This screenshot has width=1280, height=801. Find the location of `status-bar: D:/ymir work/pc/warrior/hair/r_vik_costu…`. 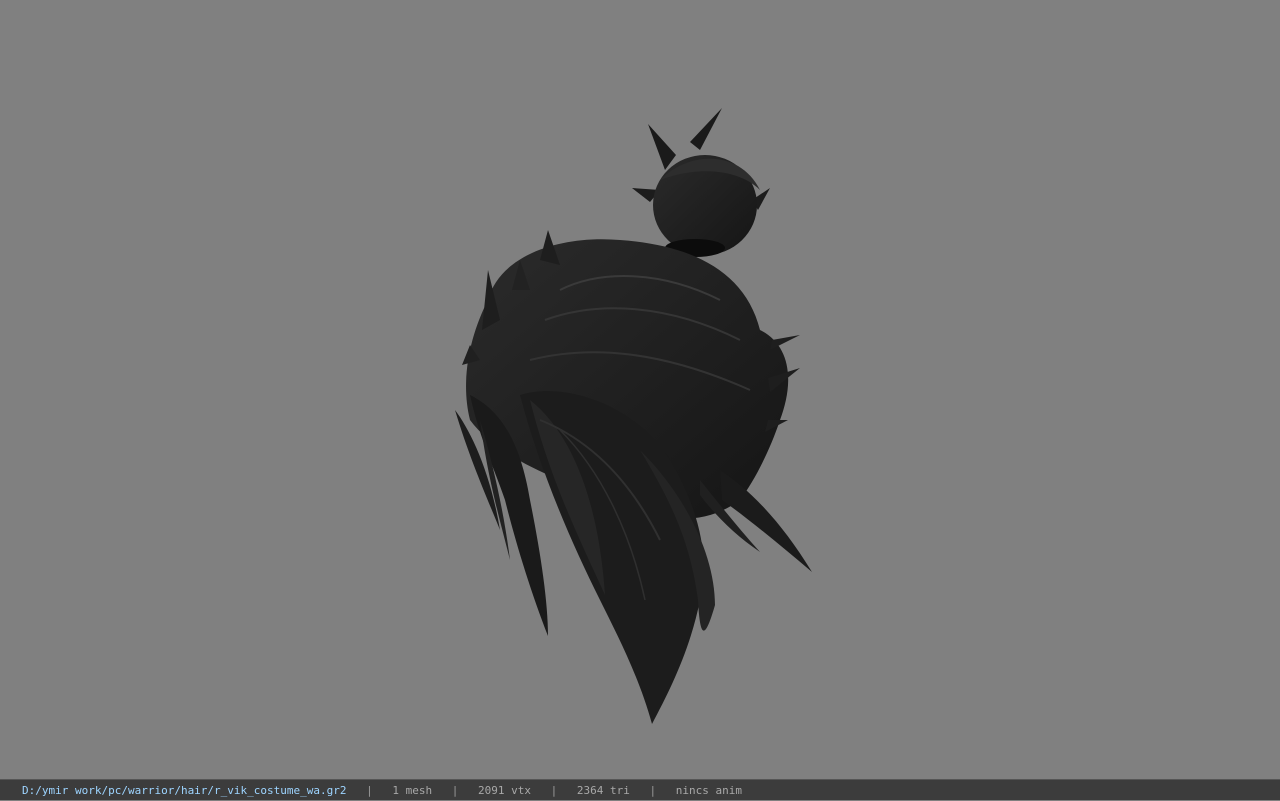

status-bar: D:/ymir work/pc/warrior/hair/r_vik_costu… is located at coordinates (640, 789).